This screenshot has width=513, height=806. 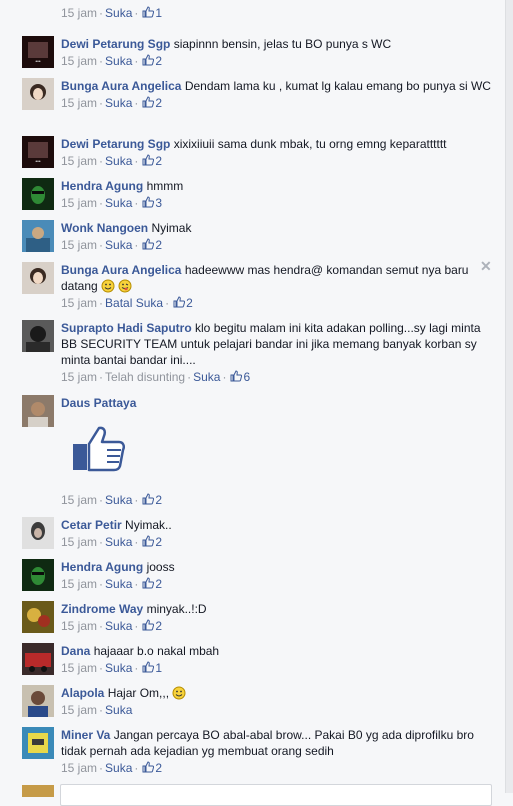 I want to click on scrollbar-track, so click(x=509, y=396).